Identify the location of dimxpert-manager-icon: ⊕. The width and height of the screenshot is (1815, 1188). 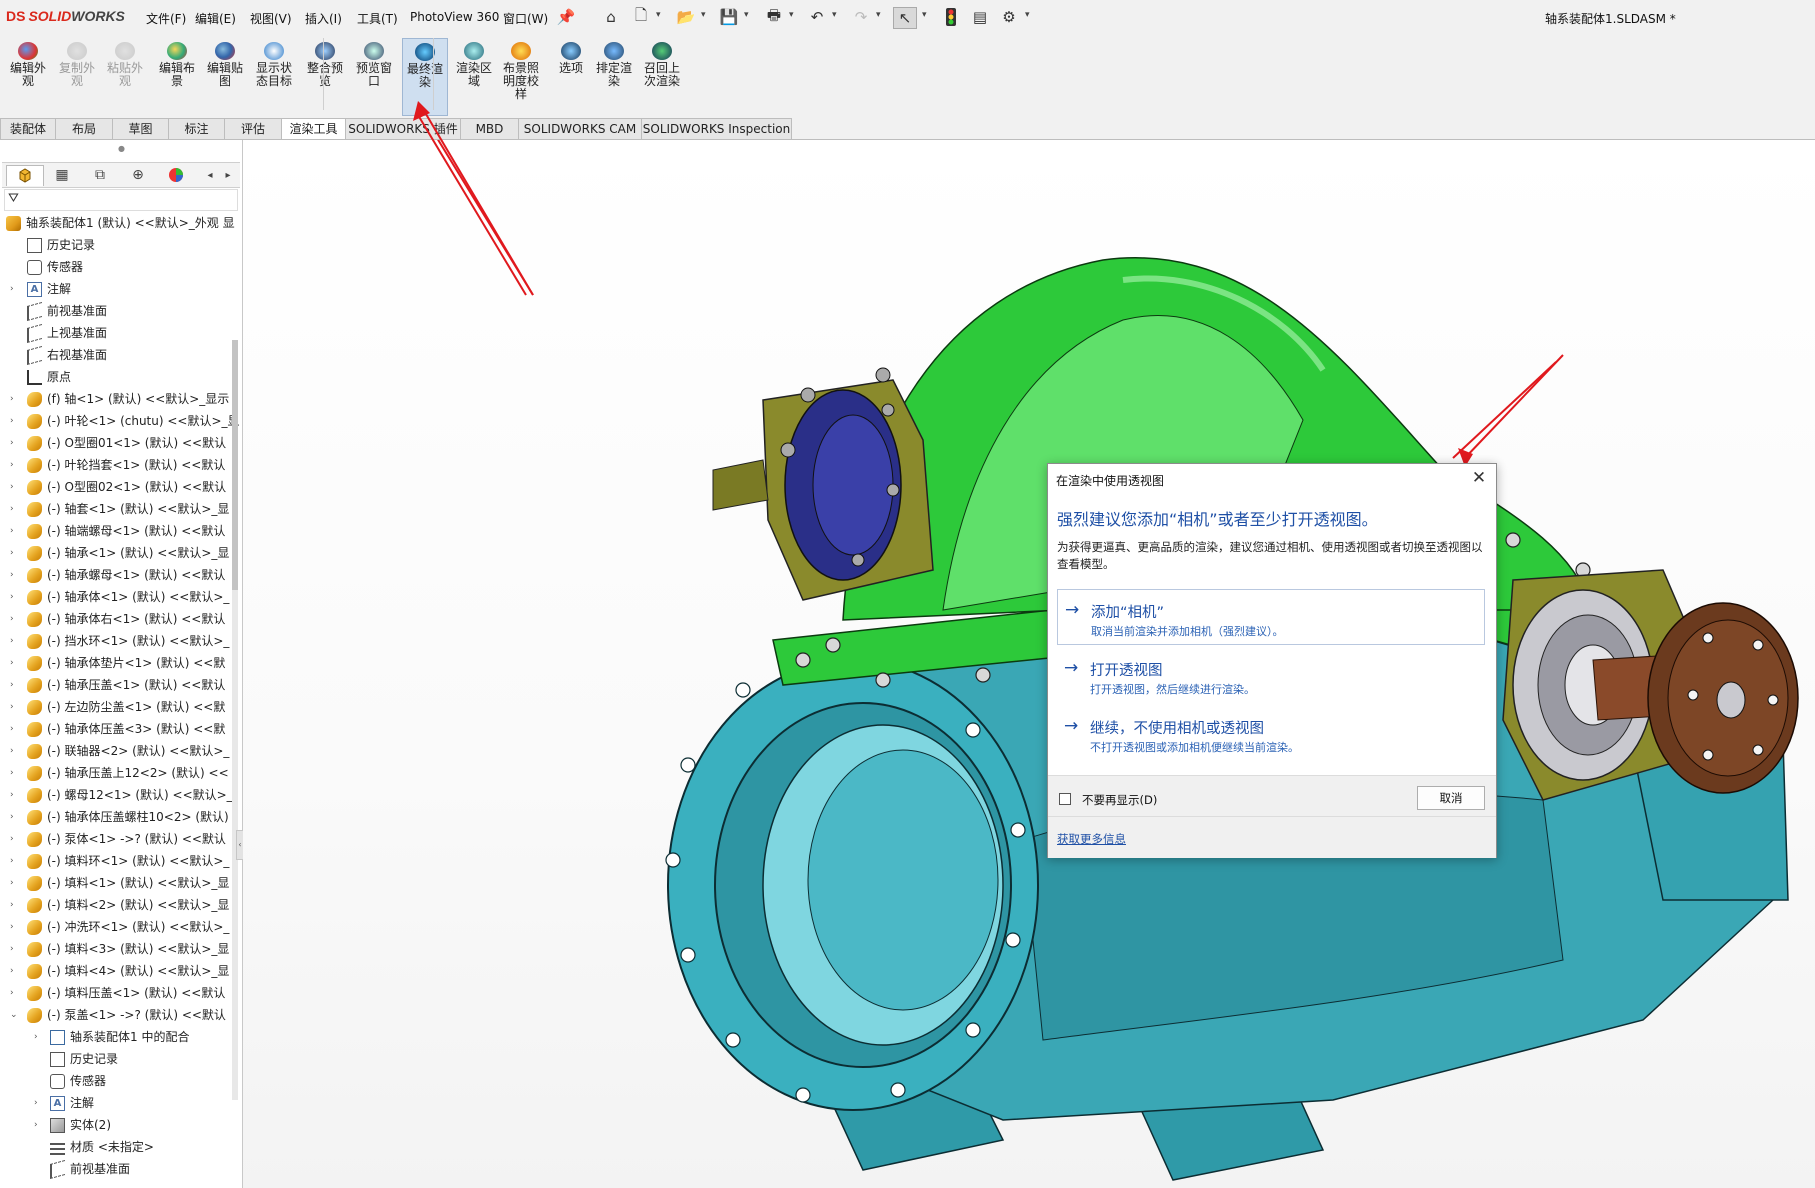
(138, 175).